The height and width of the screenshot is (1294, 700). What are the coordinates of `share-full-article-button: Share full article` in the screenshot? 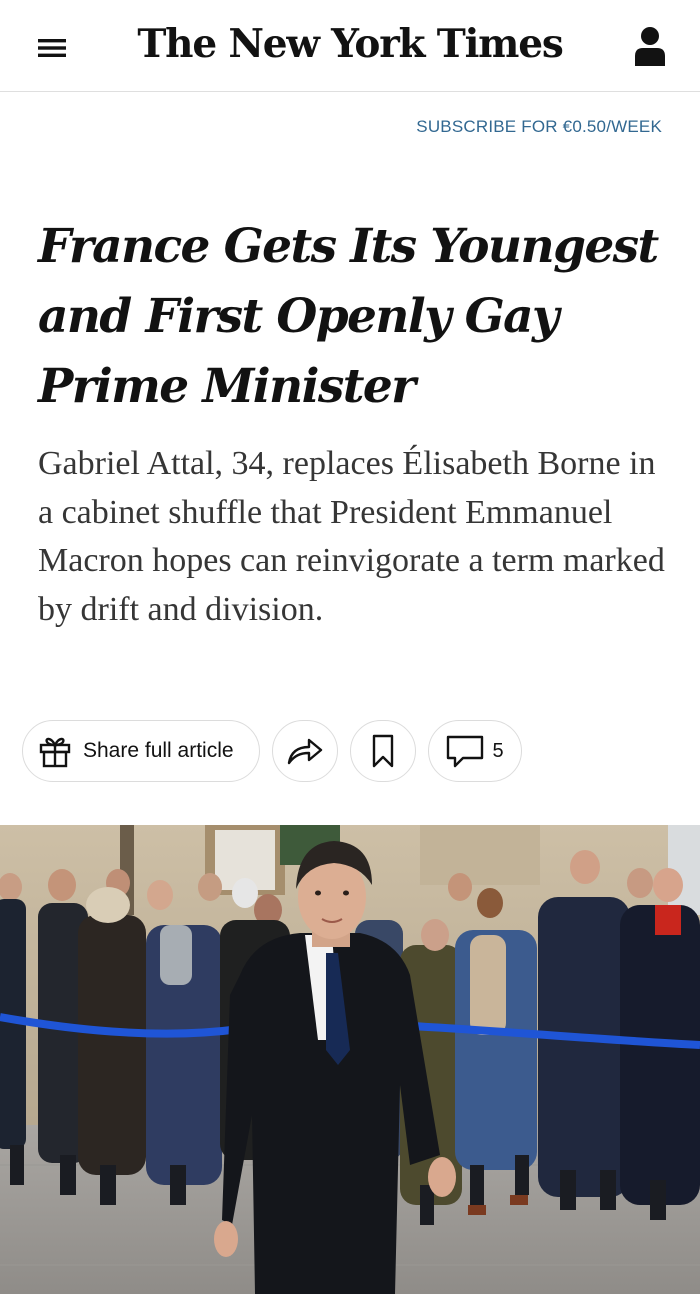 It's located at (141, 751).